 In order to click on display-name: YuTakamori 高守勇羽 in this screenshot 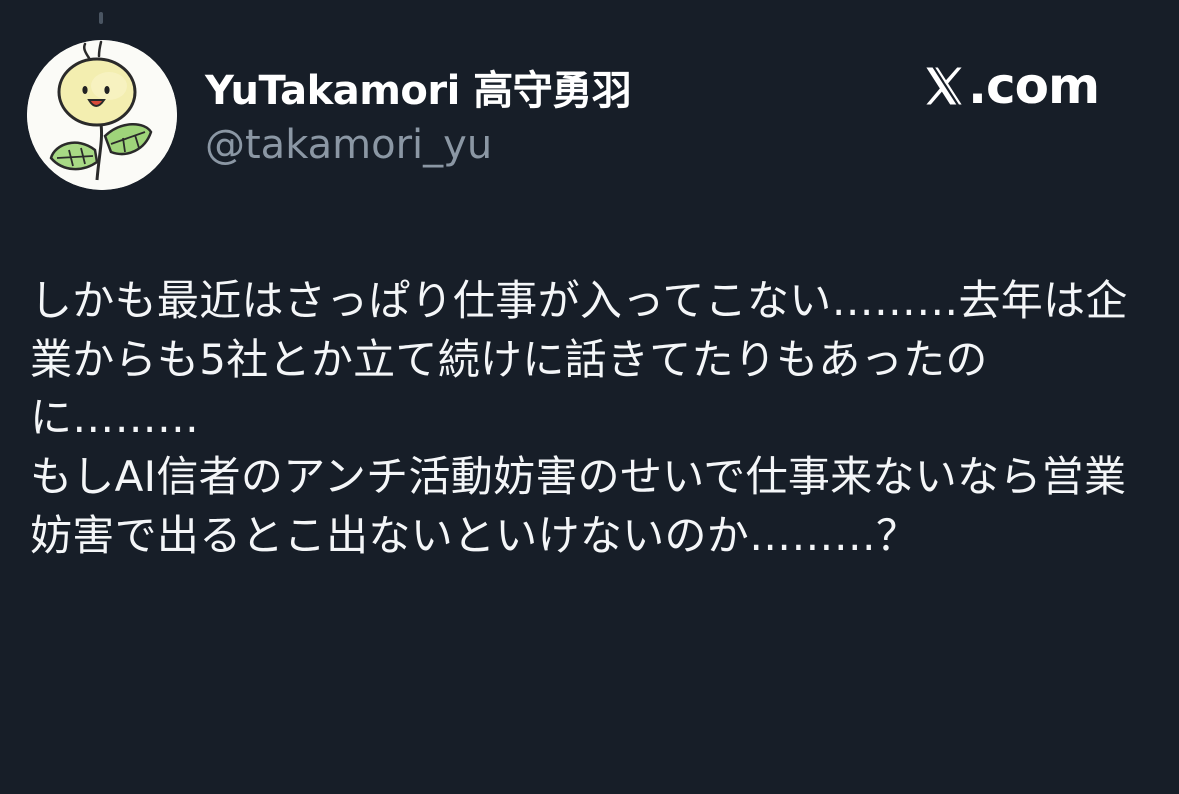, I will do `click(418, 87)`.